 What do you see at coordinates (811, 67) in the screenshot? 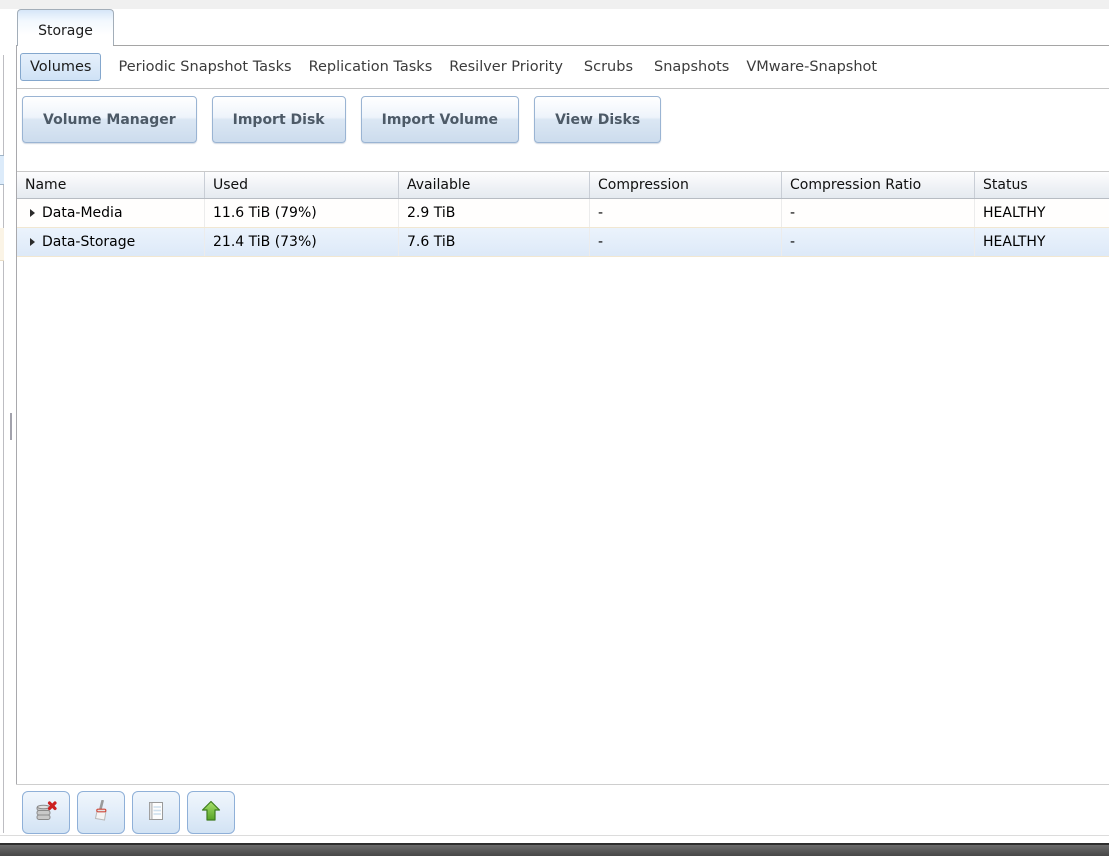
I see `subtab-vmware-snapshot: VMware-Snapshot` at bounding box center [811, 67].